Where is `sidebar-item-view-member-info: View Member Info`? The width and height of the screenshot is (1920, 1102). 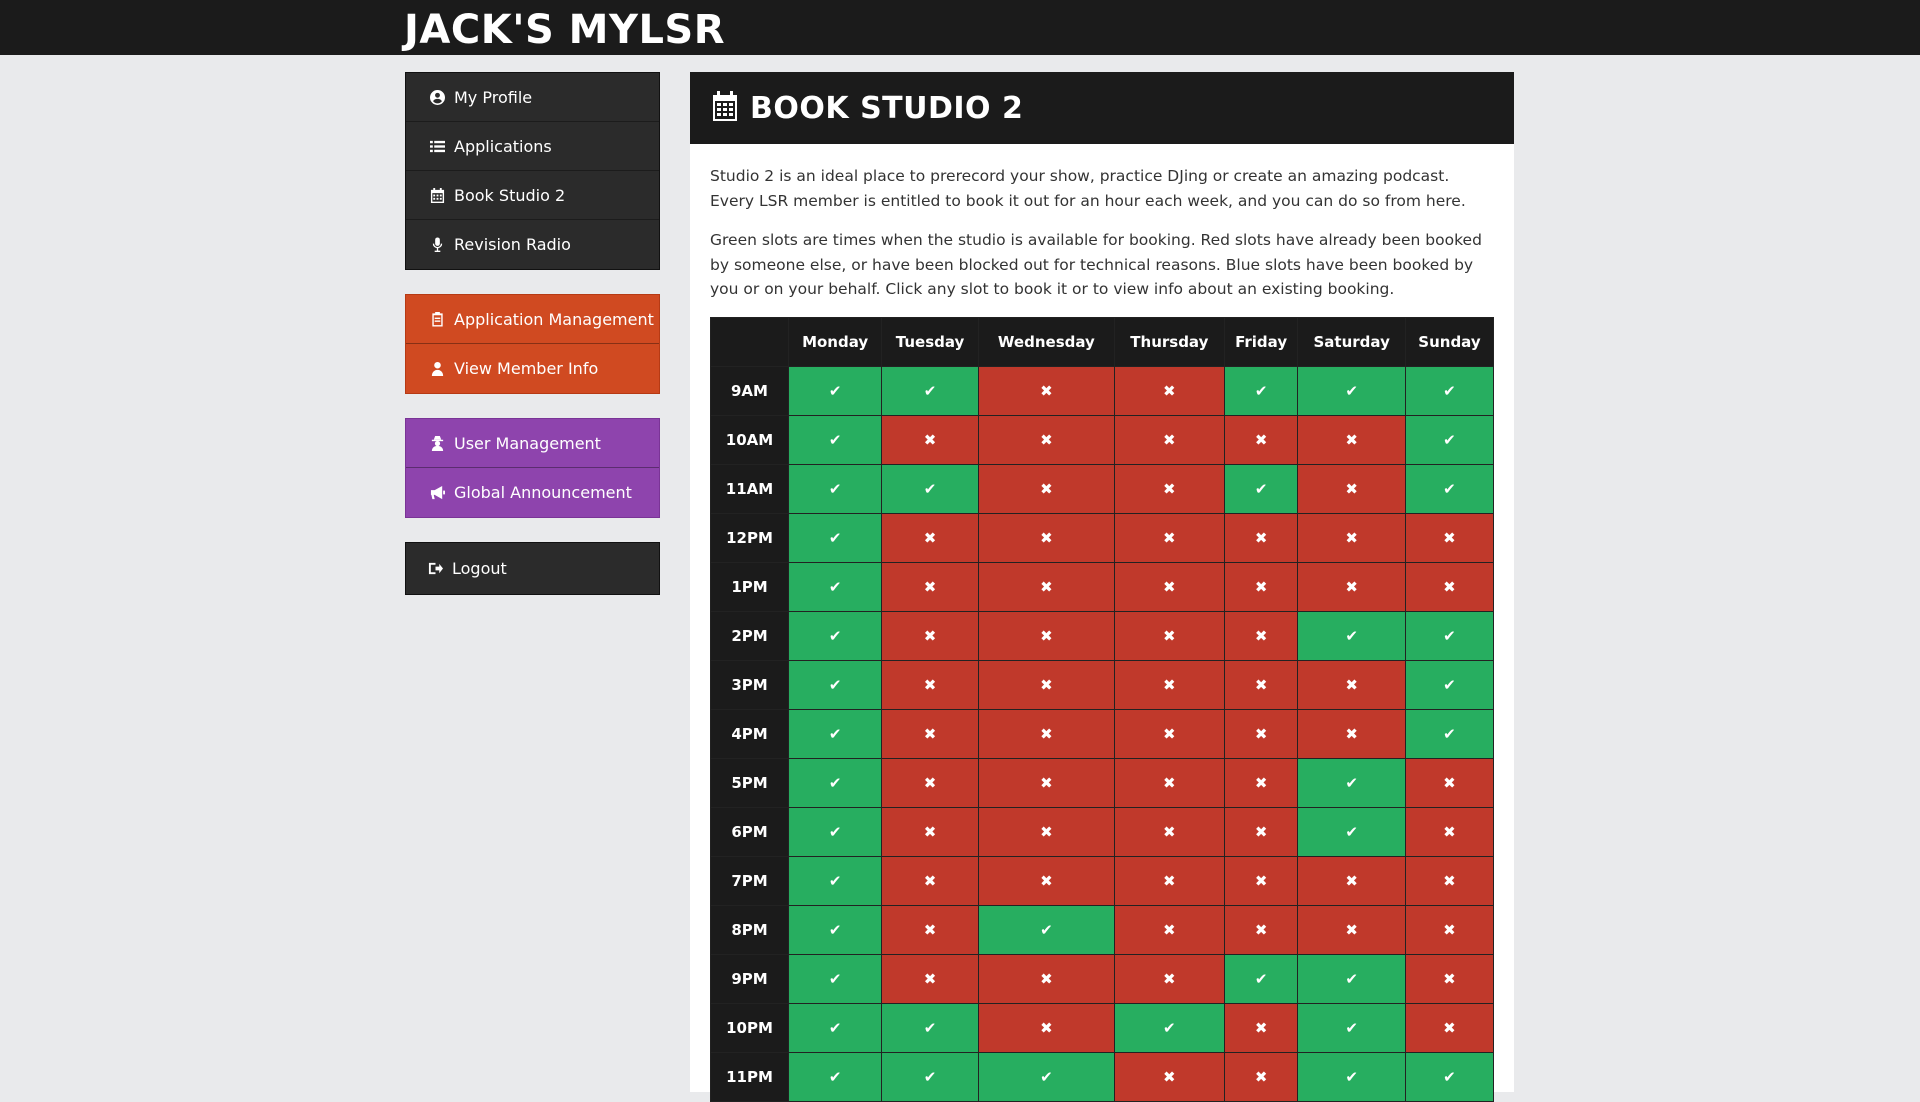
sidebar-item-view-member-info: View Member Info is located at coordinates (532, 368).